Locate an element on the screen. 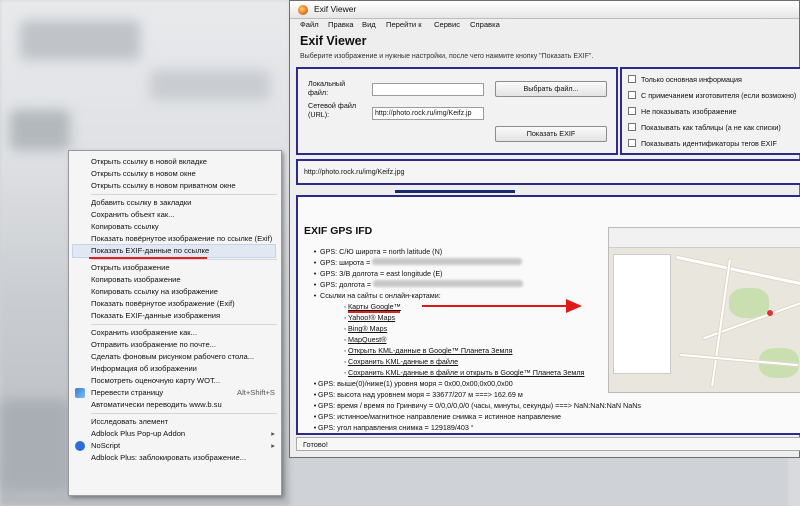 The height and width of the screenshot is (506, 800). menu-tools: Сервис is located at coordinates (447, 24).